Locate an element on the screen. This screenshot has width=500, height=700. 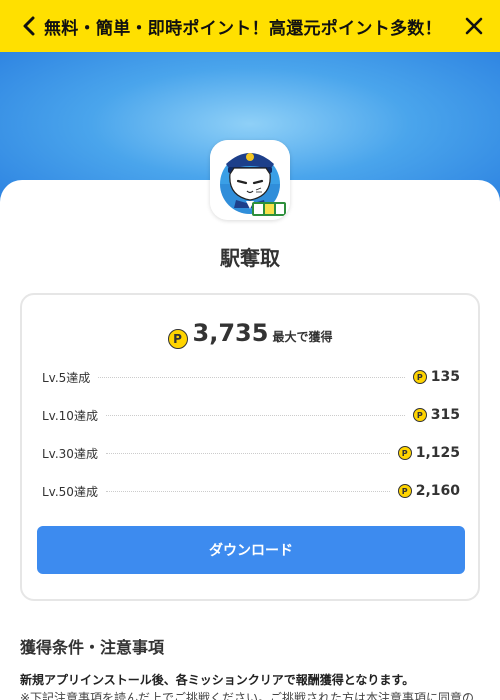
level-row: Lv.10達成 P 315 is located at coordinates (251, 415).